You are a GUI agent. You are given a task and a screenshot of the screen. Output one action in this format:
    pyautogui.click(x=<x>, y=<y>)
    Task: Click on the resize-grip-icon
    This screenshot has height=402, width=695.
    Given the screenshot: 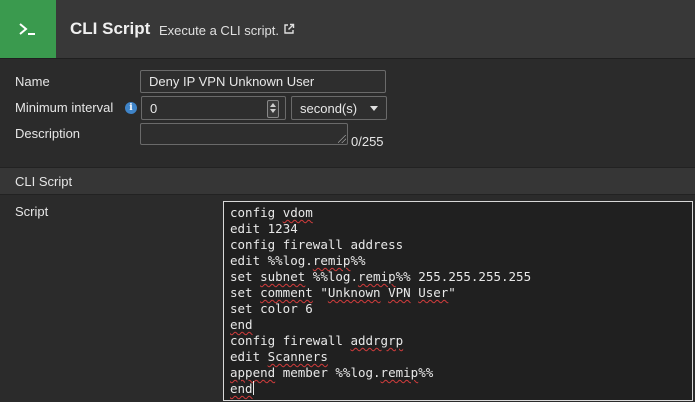 What is the action you would take?
    pyautogui.click(x=342, y=139)
    